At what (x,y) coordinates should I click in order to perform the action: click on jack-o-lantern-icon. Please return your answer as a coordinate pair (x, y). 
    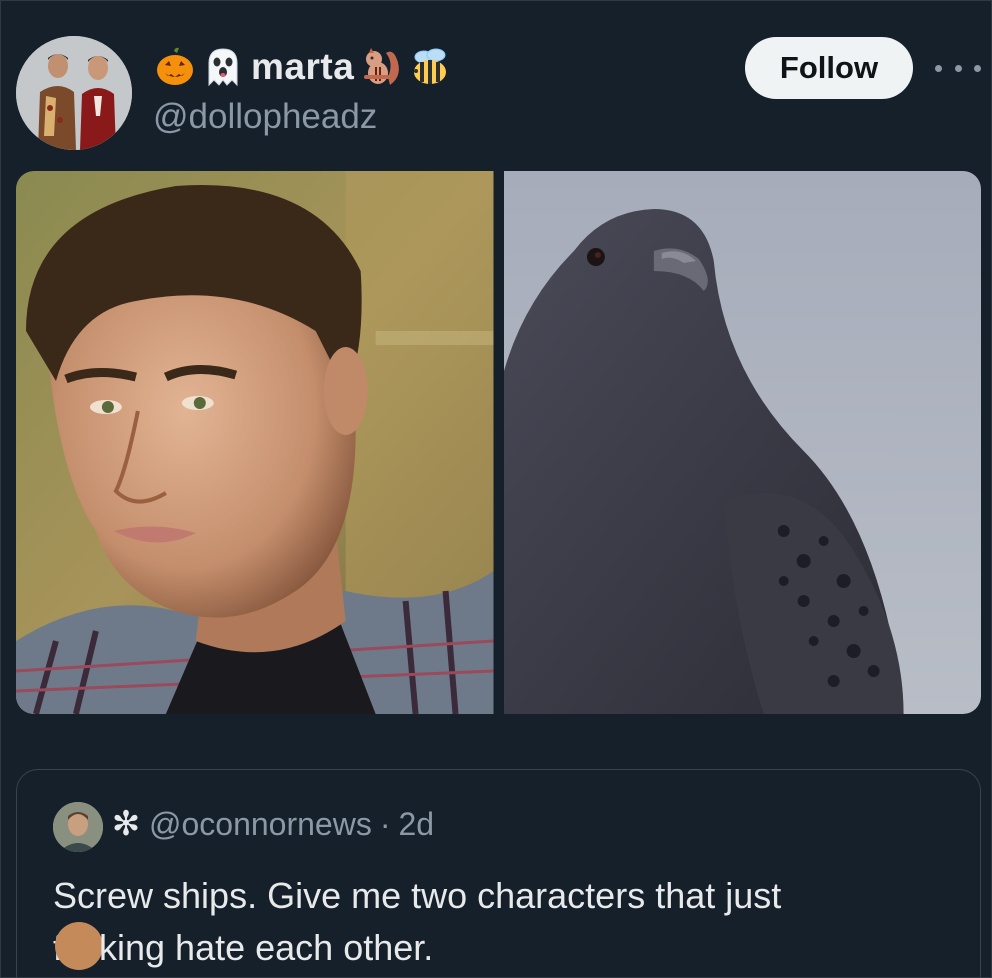
    Looking at the image, I should click on (175, 66).